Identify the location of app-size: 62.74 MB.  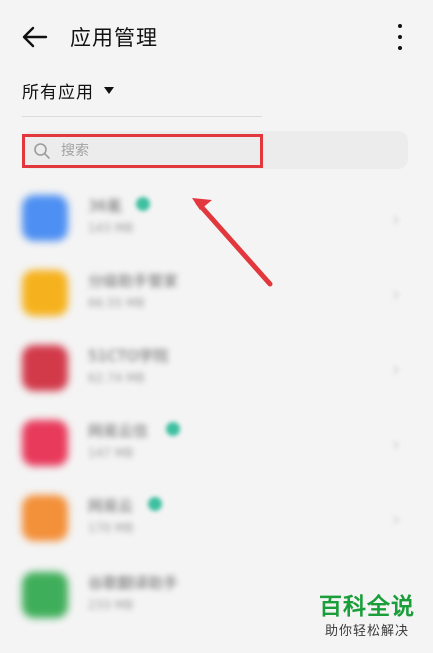
(116, 378).